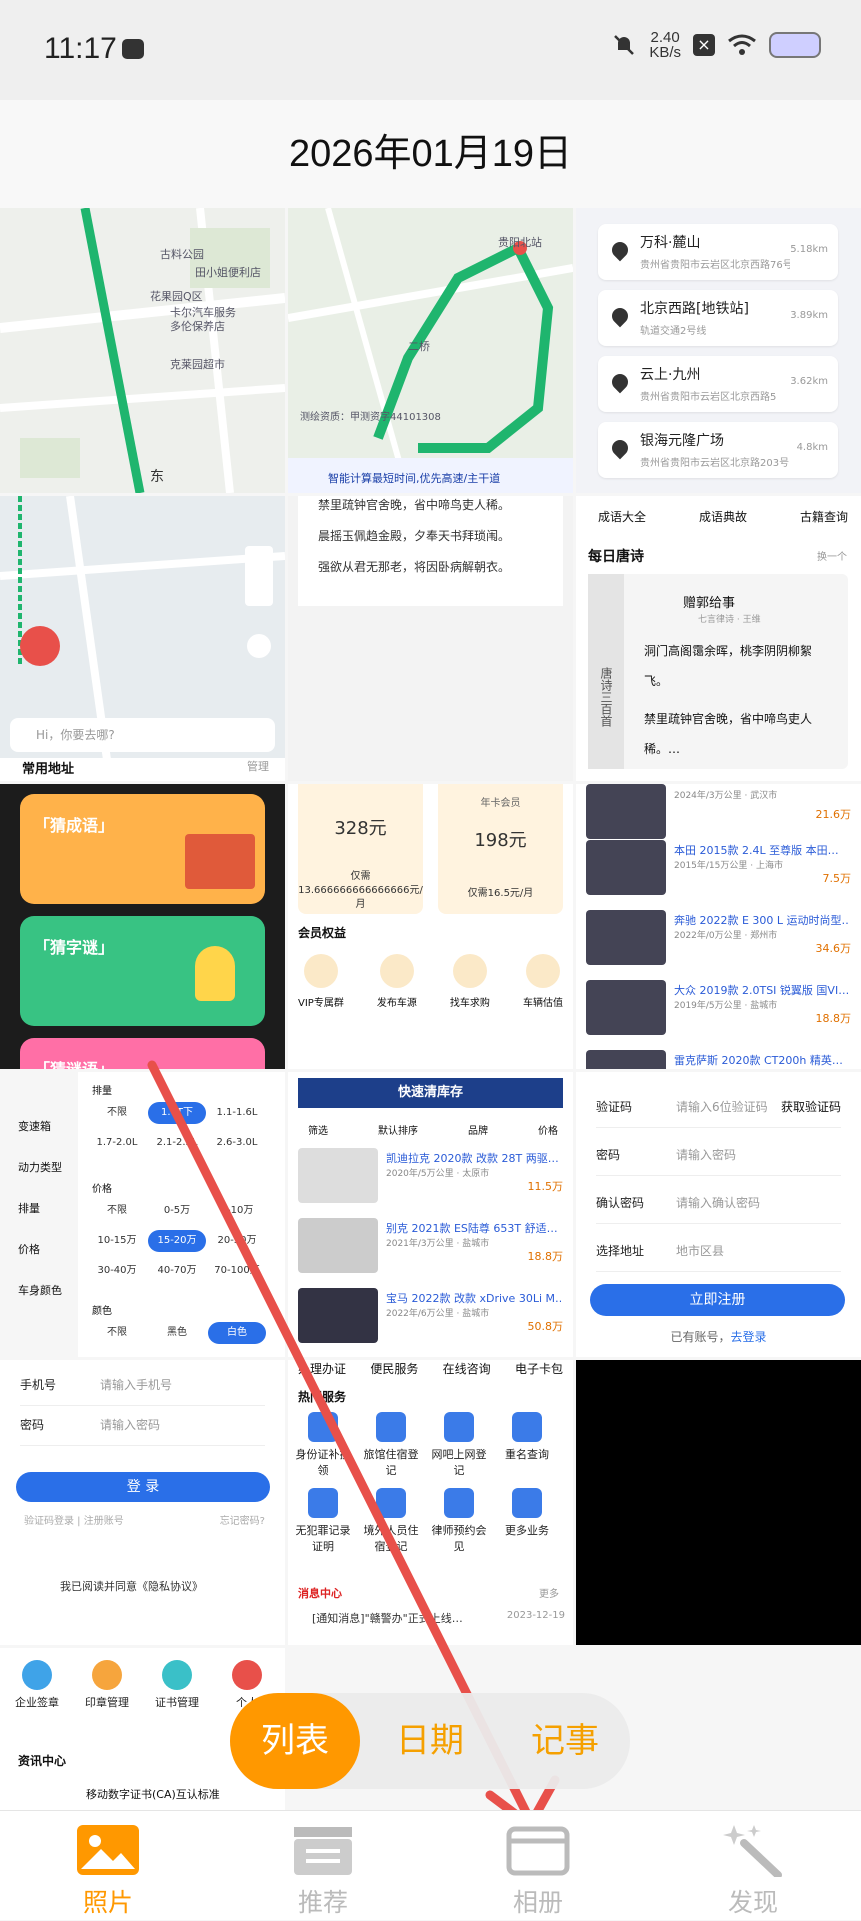 This screenshot has height=1921, width=861. I want to click on album-icon, so click(538, 1851).